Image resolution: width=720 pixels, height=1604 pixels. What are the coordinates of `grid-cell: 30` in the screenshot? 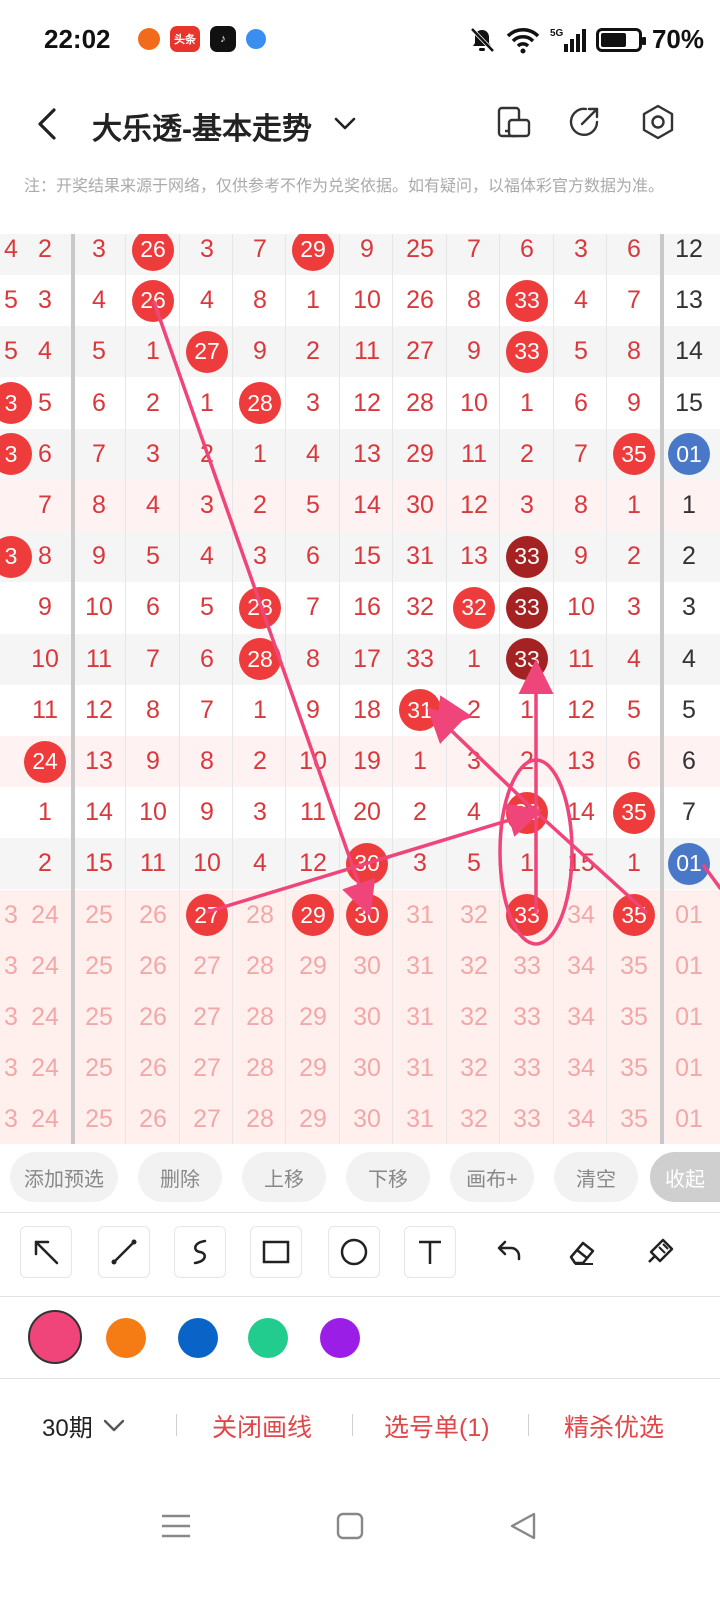 It's located at (367, 1068).